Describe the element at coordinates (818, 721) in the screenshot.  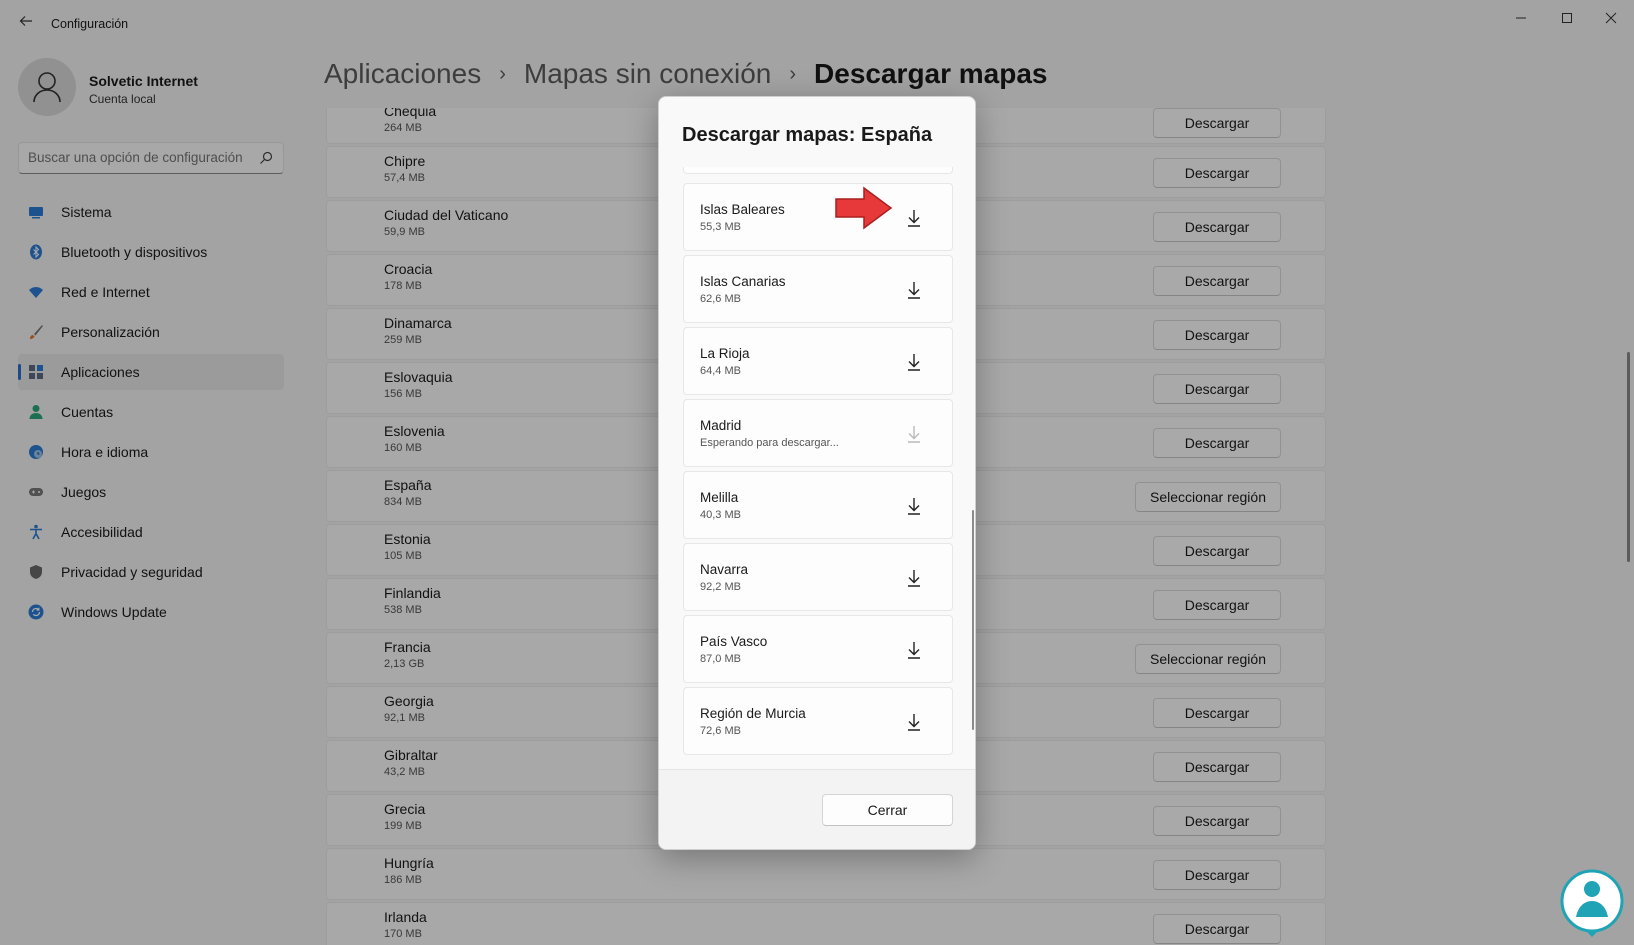
I see `region-item: Región de Murcia 72,6 MB` at that location.